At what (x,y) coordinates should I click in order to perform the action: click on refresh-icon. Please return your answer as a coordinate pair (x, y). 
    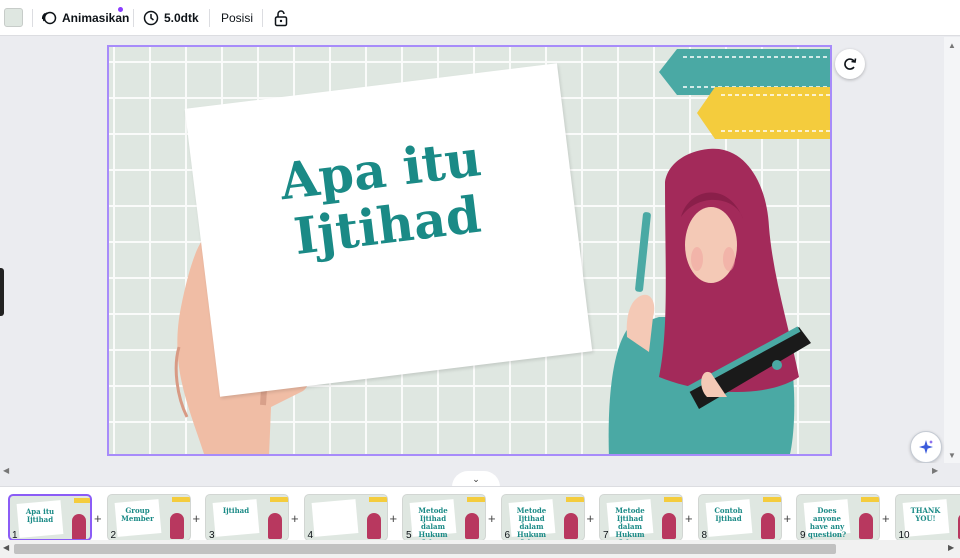
    Looking at the image, I should click on (850, 64).